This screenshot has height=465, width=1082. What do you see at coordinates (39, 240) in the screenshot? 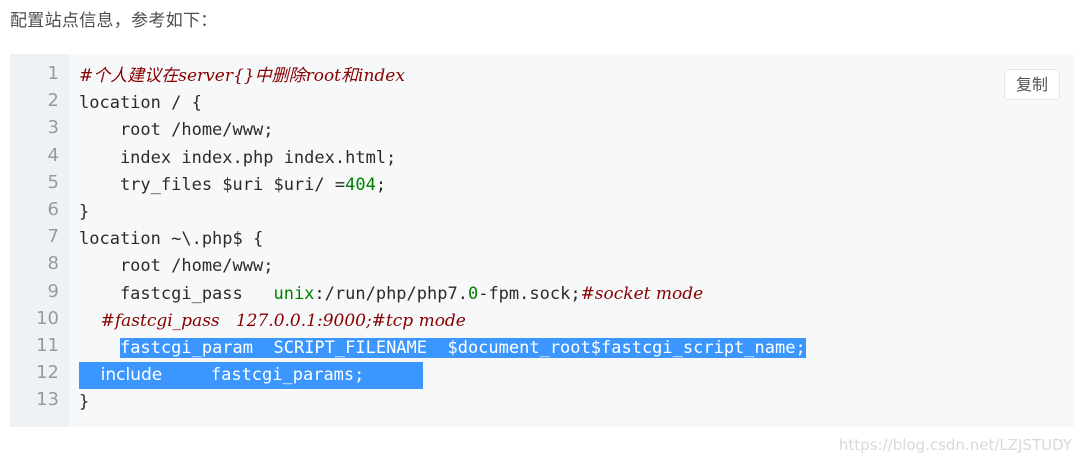
I see `line-number-gutter: 1 2 3 4 5 6 7 8 9 10 11 12 13` at bounding box center [39, 240].